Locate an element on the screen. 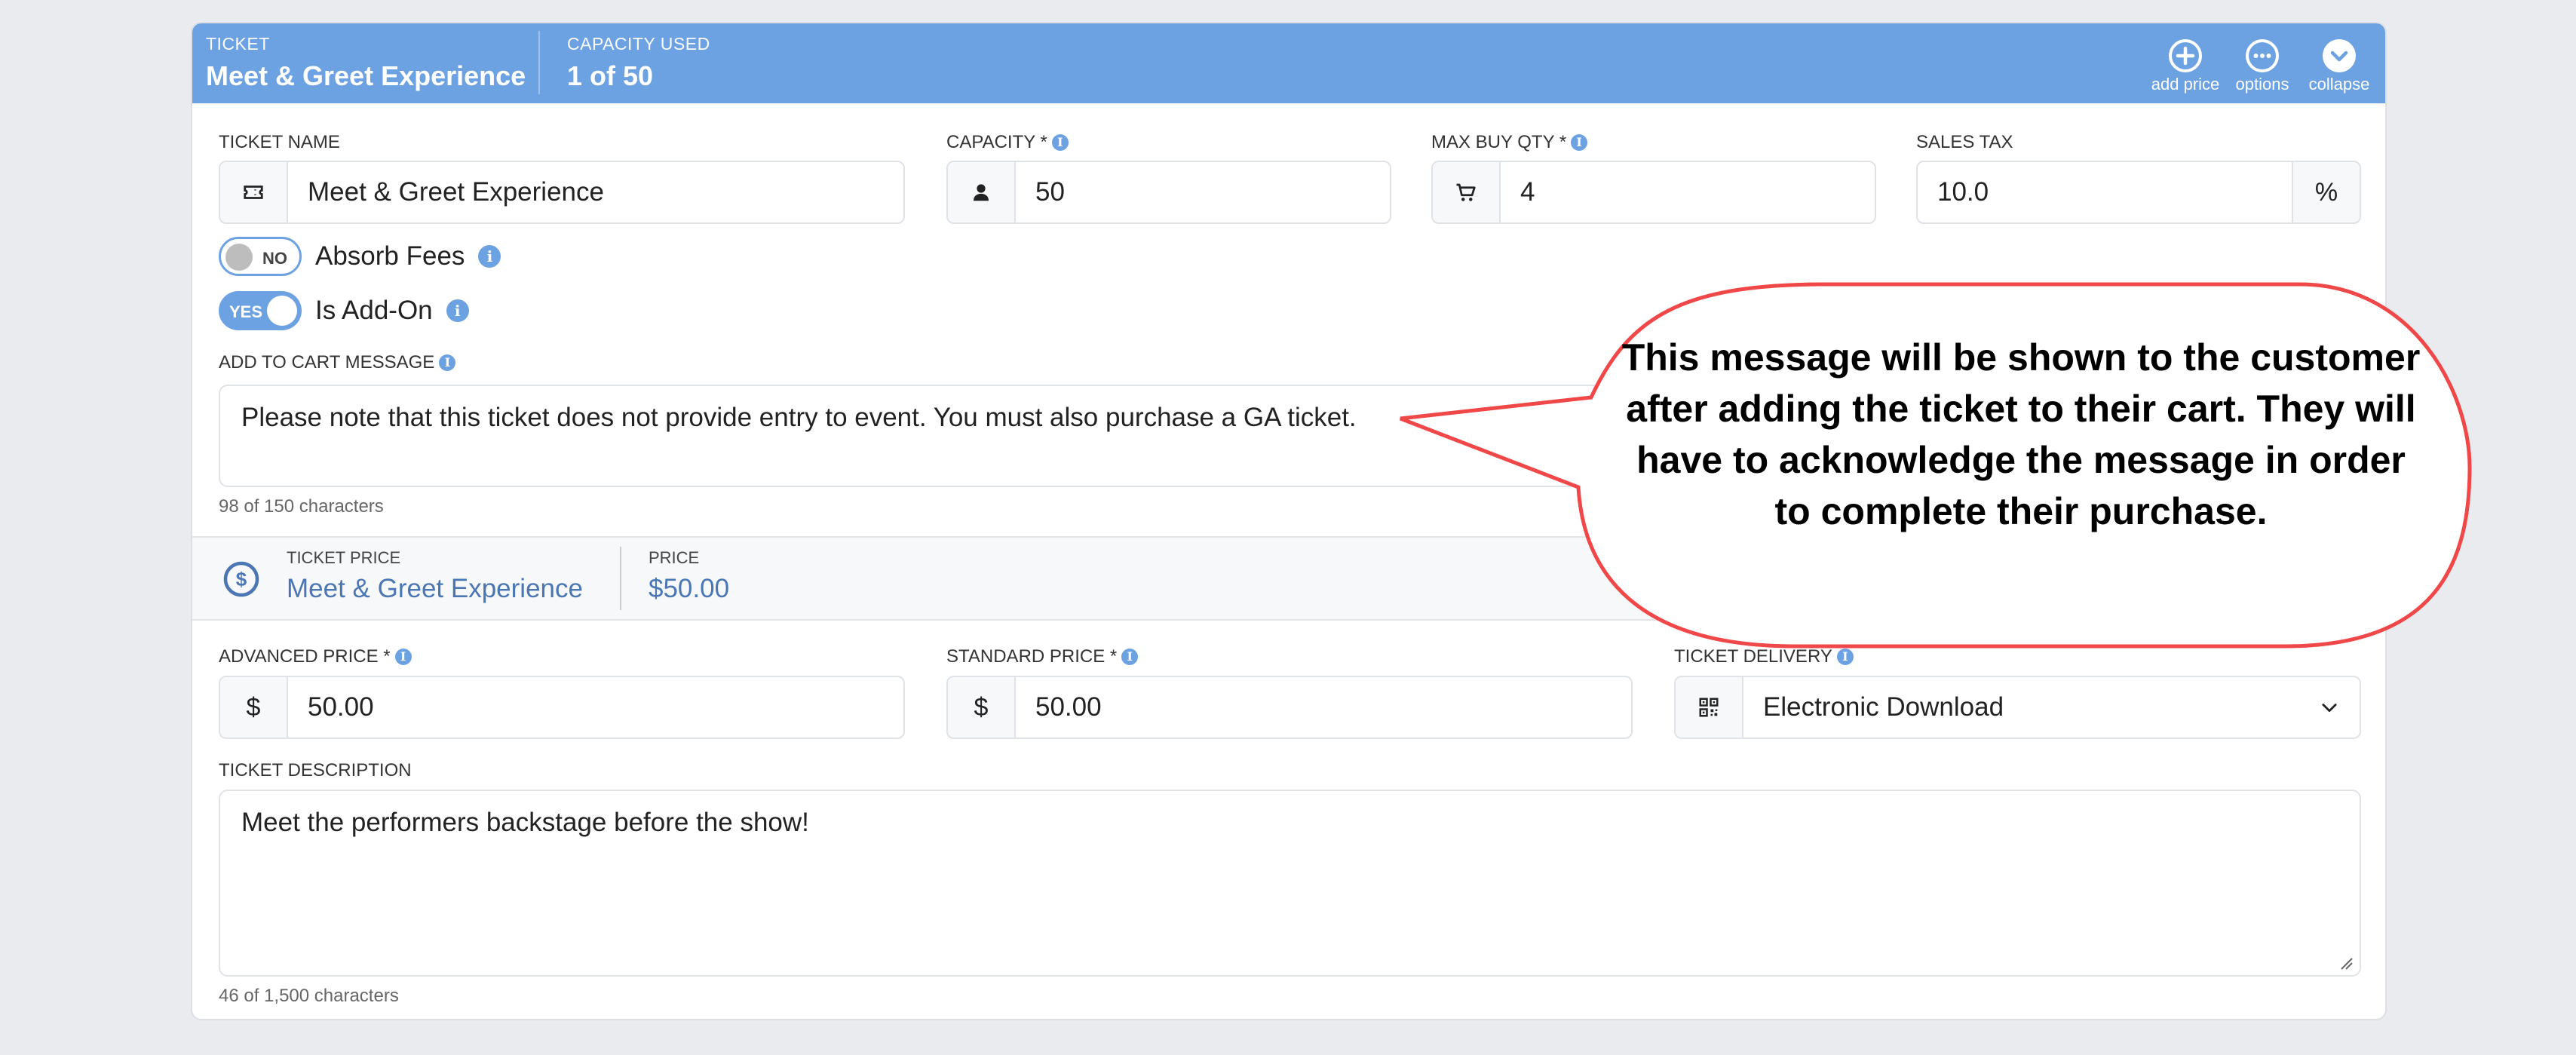 The image size is (2576, 1055). capacity-field: 50 is located at coordinates (1168, 192).